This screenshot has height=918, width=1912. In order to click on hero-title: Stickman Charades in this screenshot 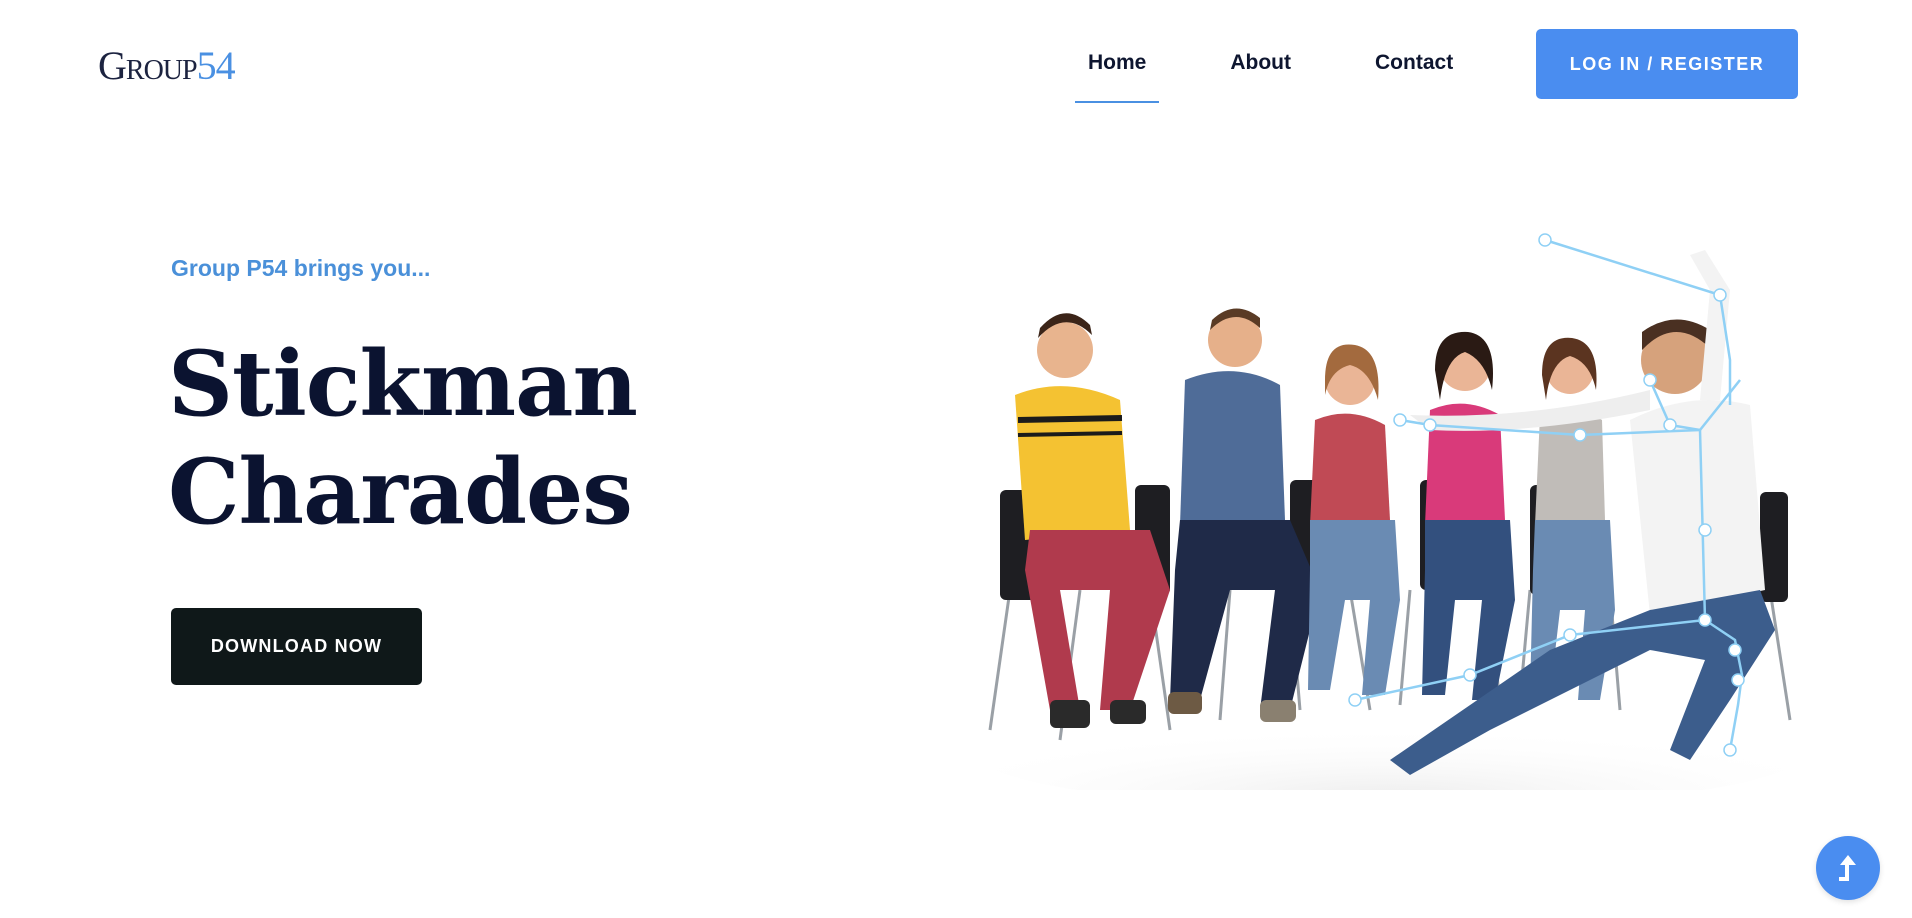, I will do `click(428, 438)`.